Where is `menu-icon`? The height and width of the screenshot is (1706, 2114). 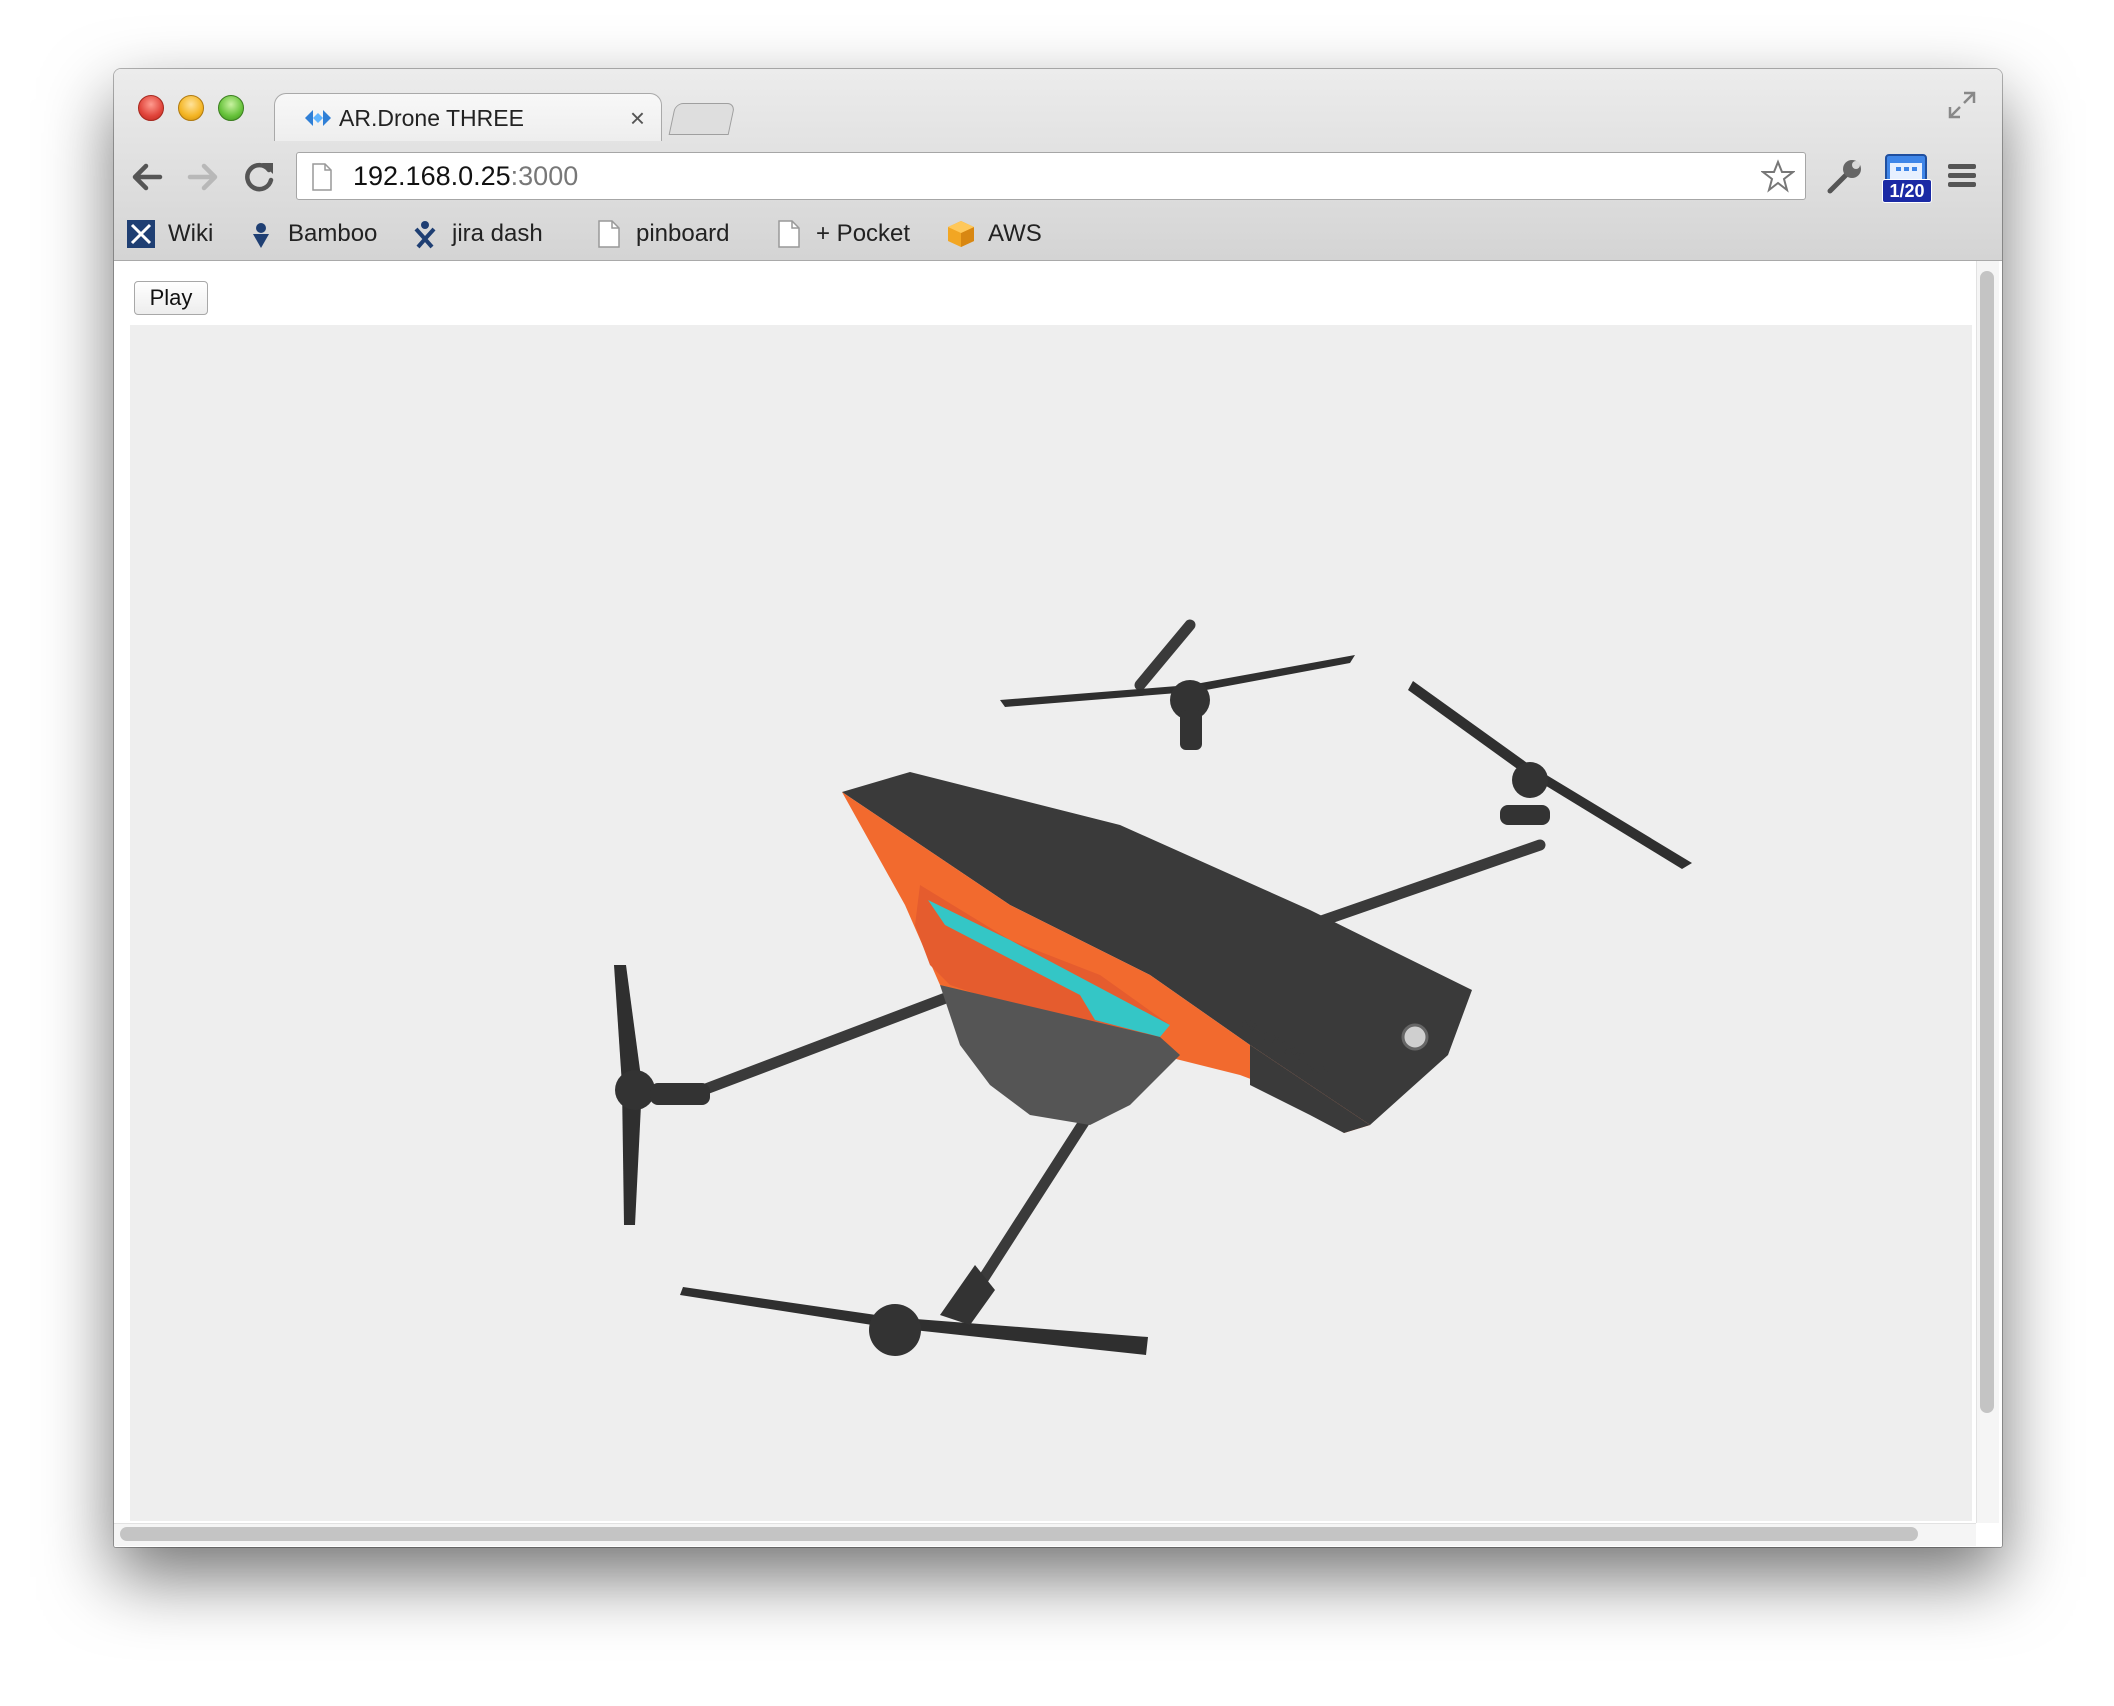 menu-icon is located at coordinates (1962, 176).